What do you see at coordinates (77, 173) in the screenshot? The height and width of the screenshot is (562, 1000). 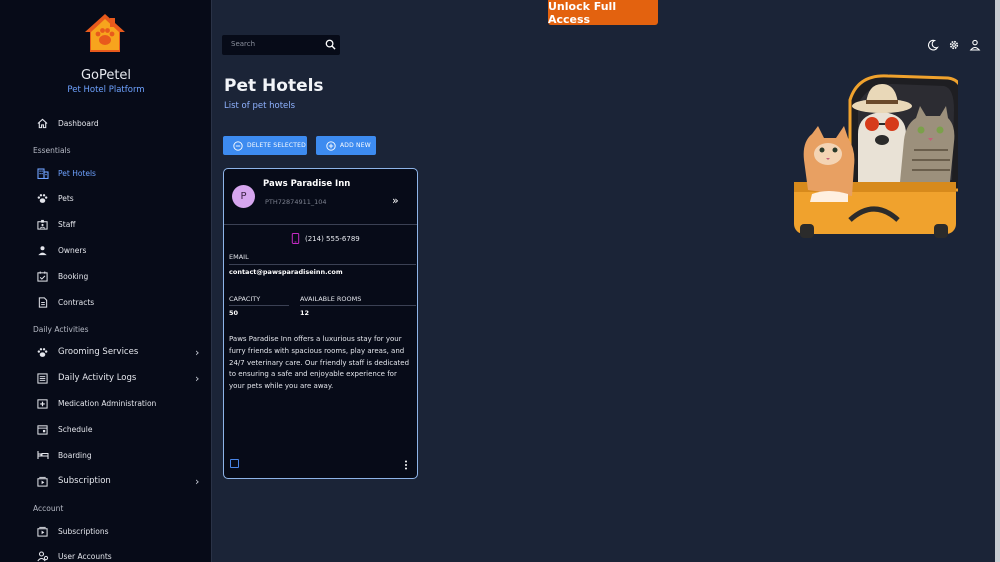 I see `sidebar-item-label: Pet Hotels` at bounding box center [77, 173].